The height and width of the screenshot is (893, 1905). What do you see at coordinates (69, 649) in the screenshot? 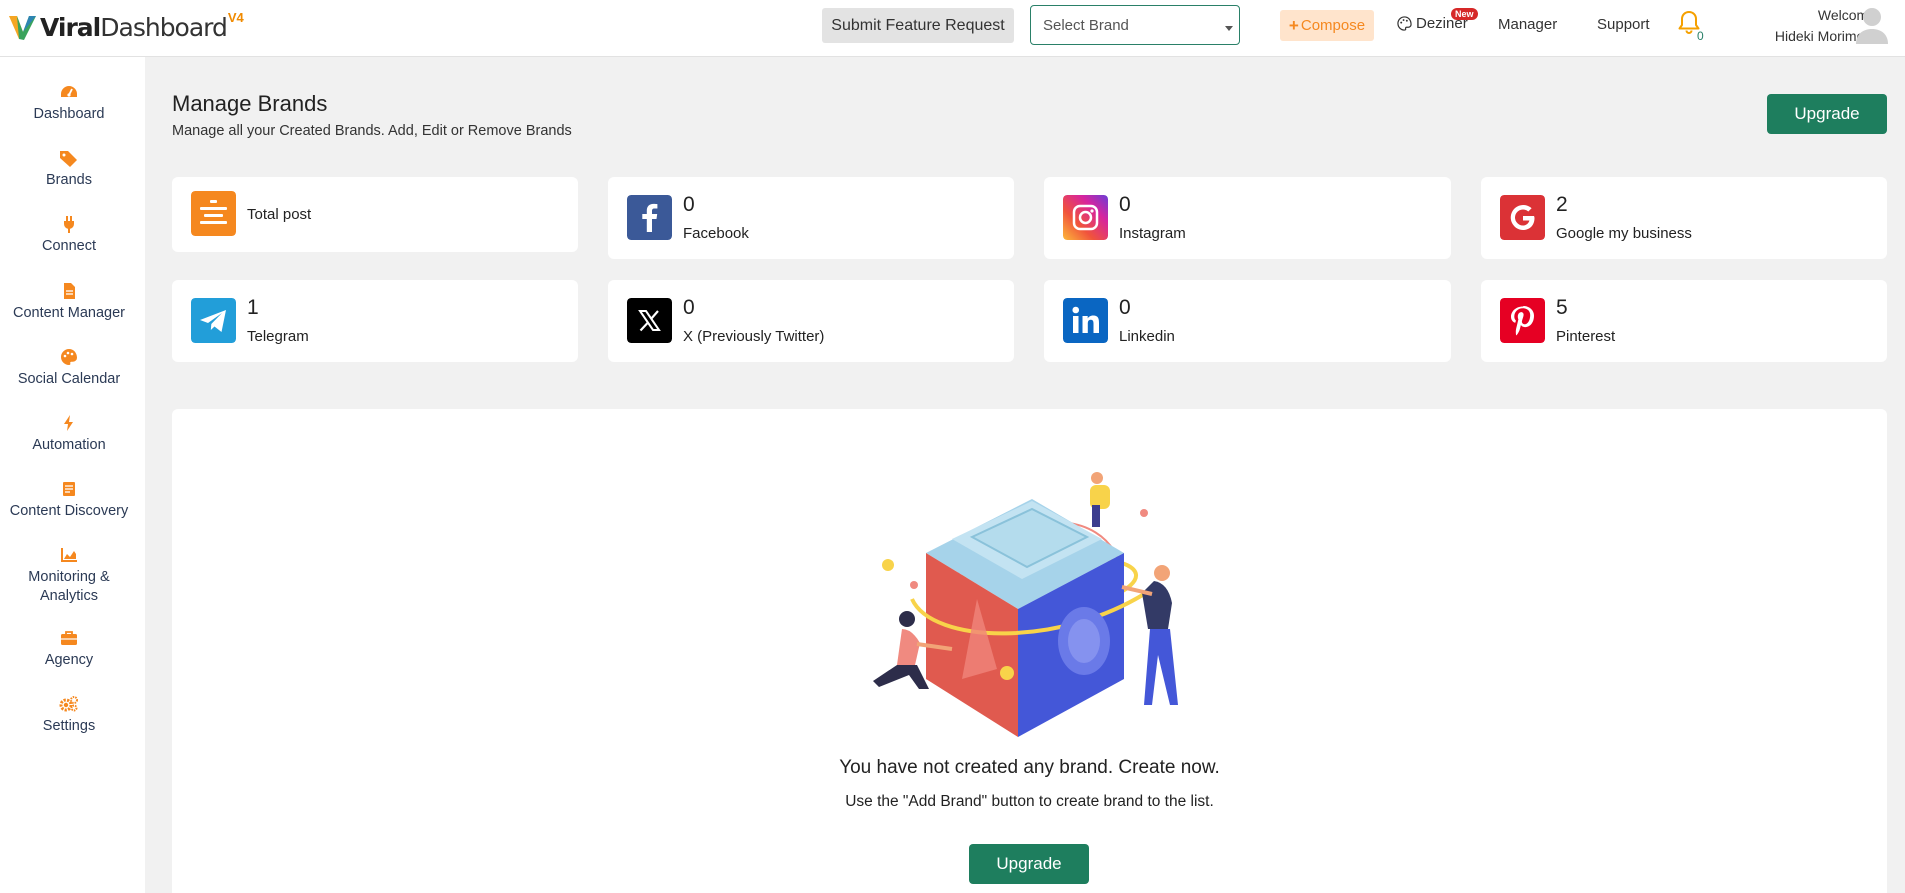
I see `sidebar-item-agency: Agency` at bounding box center [69, 649].